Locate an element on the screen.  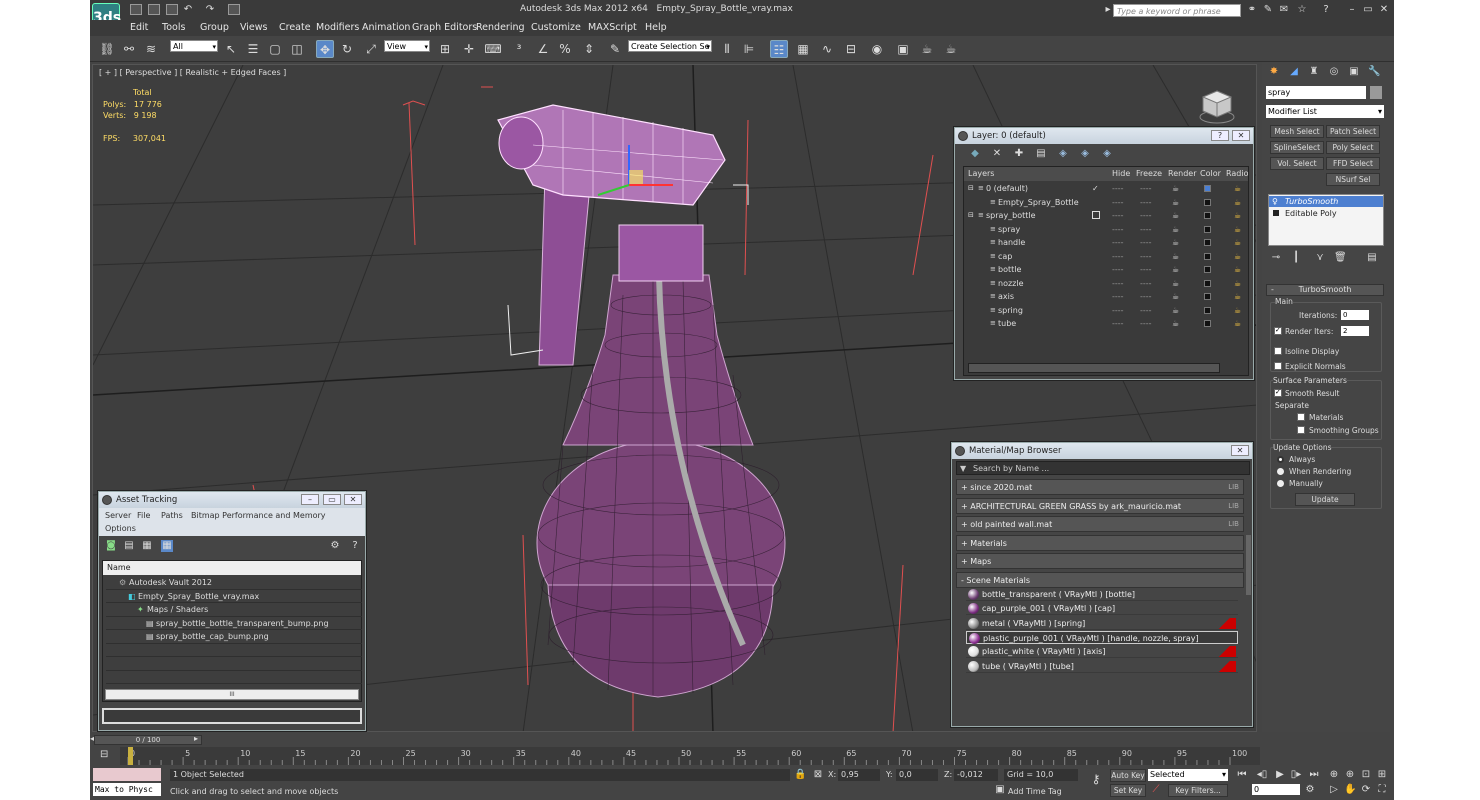
select-in-layer-icon: ▤ is located at coordinates (1041, 154).